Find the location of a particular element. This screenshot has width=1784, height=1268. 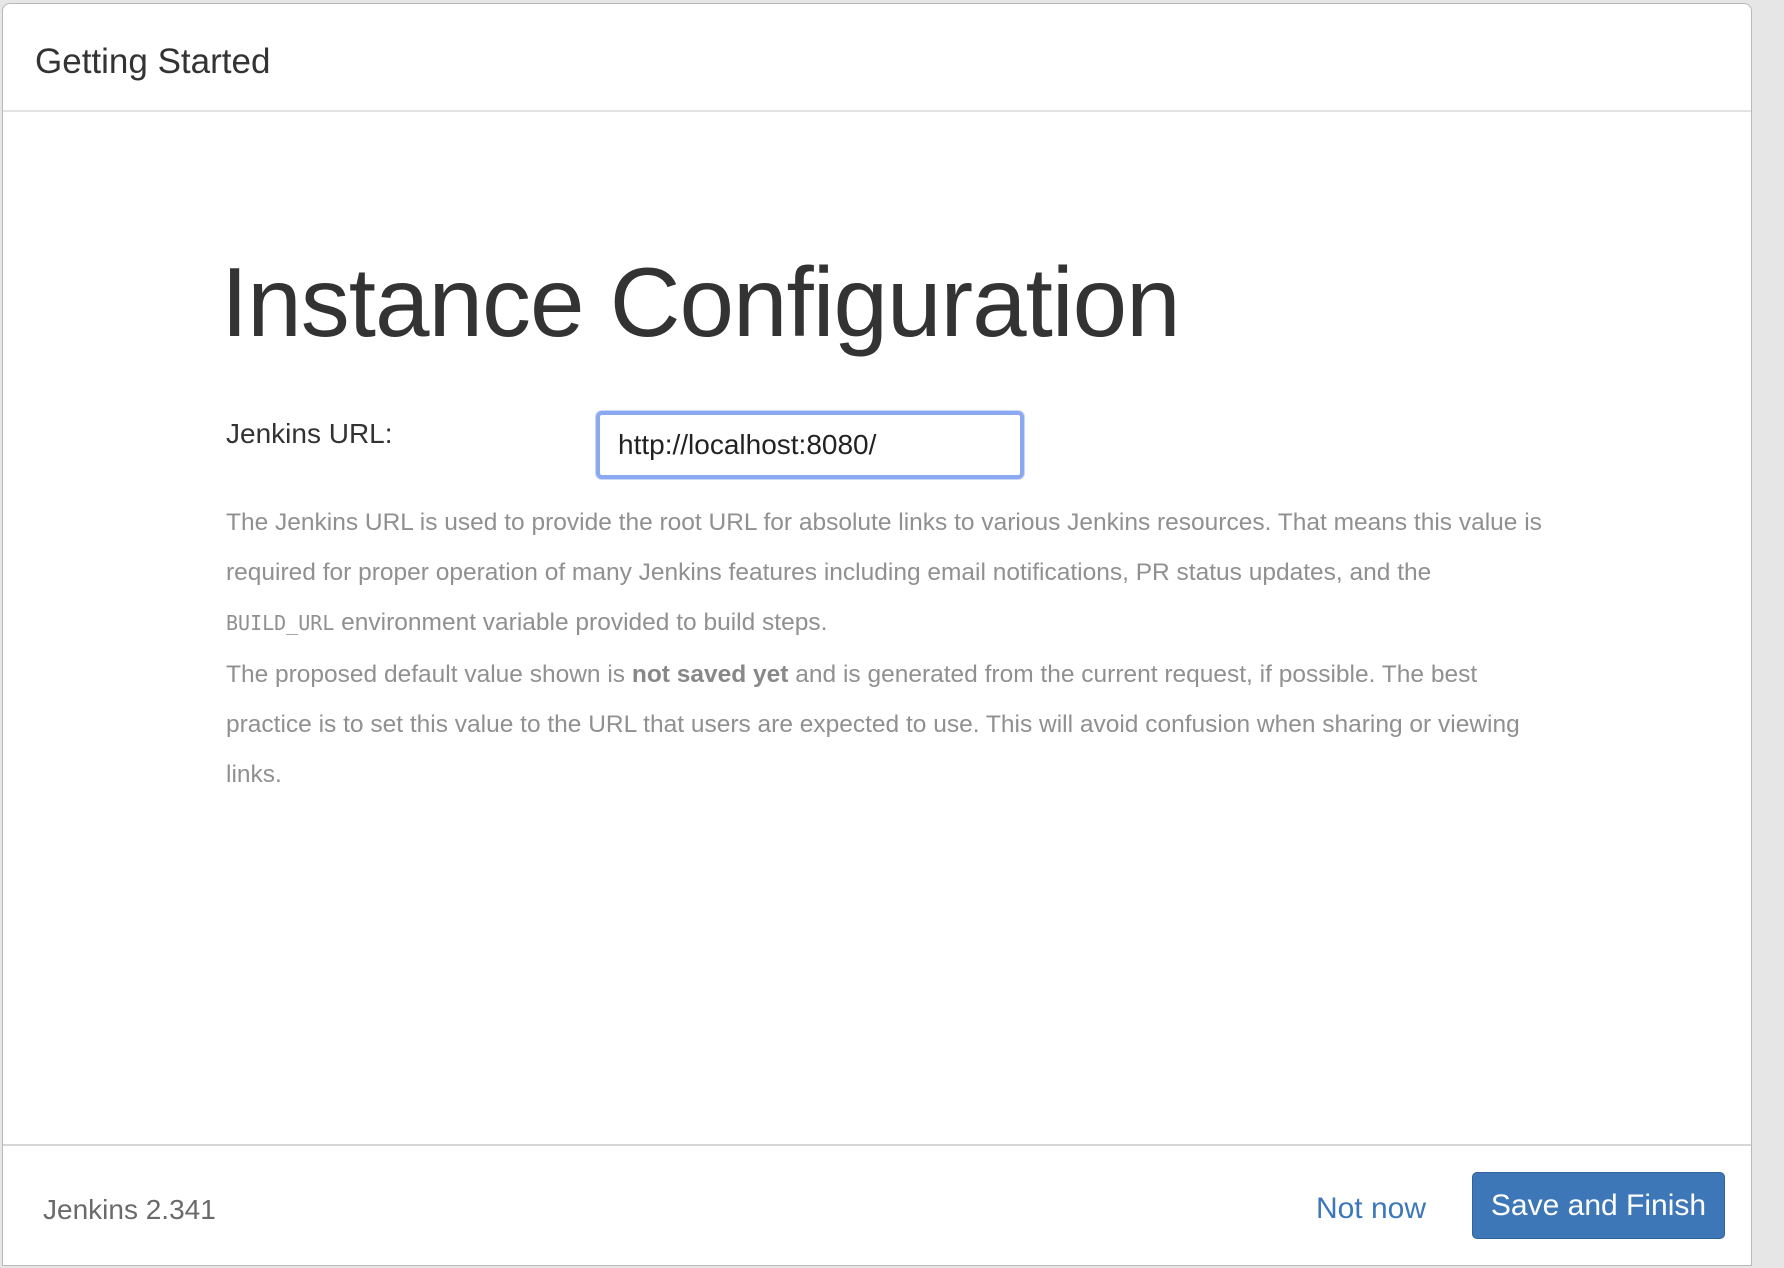

not-saved-emphasis: not saved yet is located at coordinates (710, 674).